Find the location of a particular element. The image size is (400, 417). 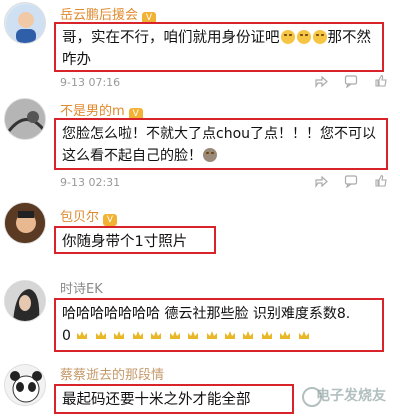

username: 包贝尔 V is located at coordinates (89, 216).